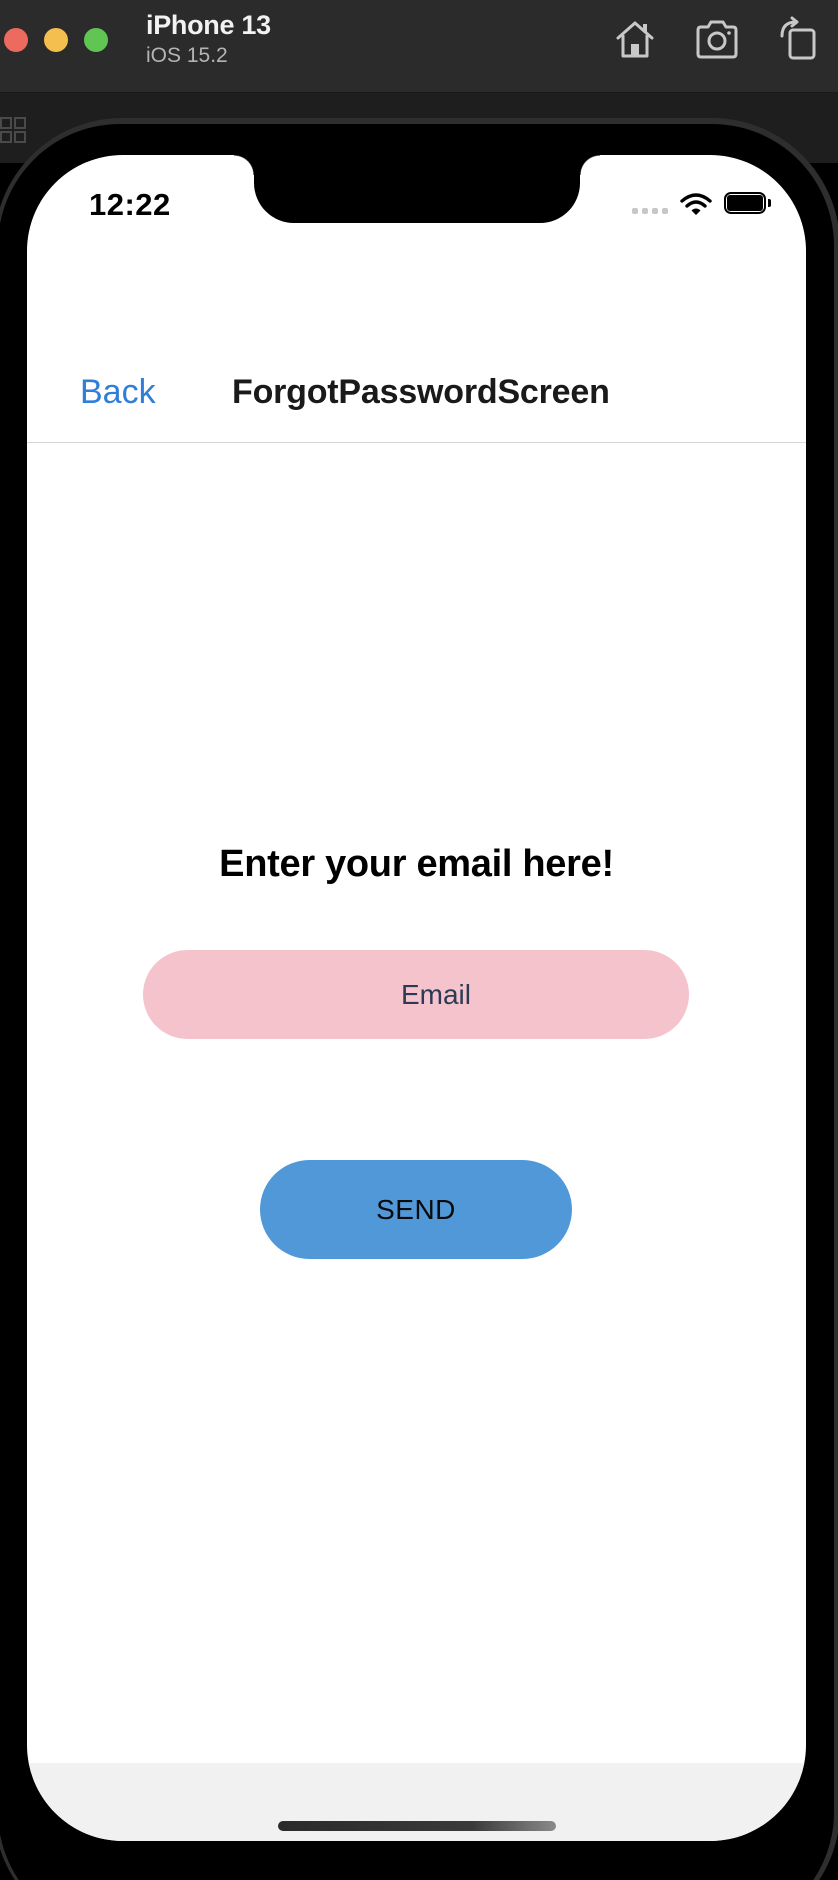  What do you see at coordinates (696, 204) in the screenshot?
I see `wifi-icon` at bounding box center [696, 204].